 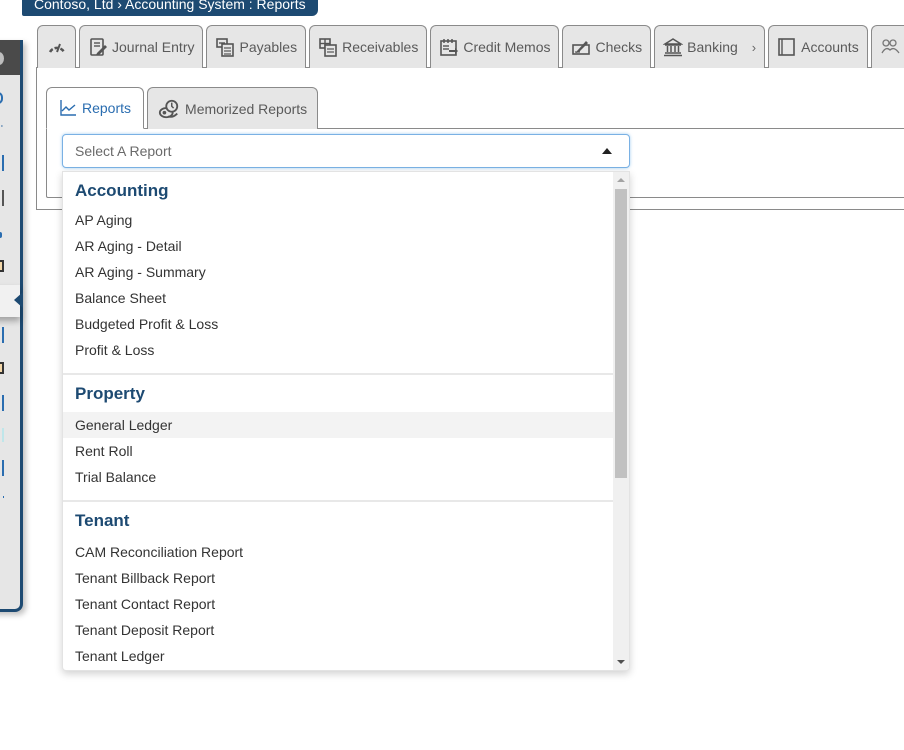 I want to click on dashboard-gauge-icon, so click(x=57, y=47).